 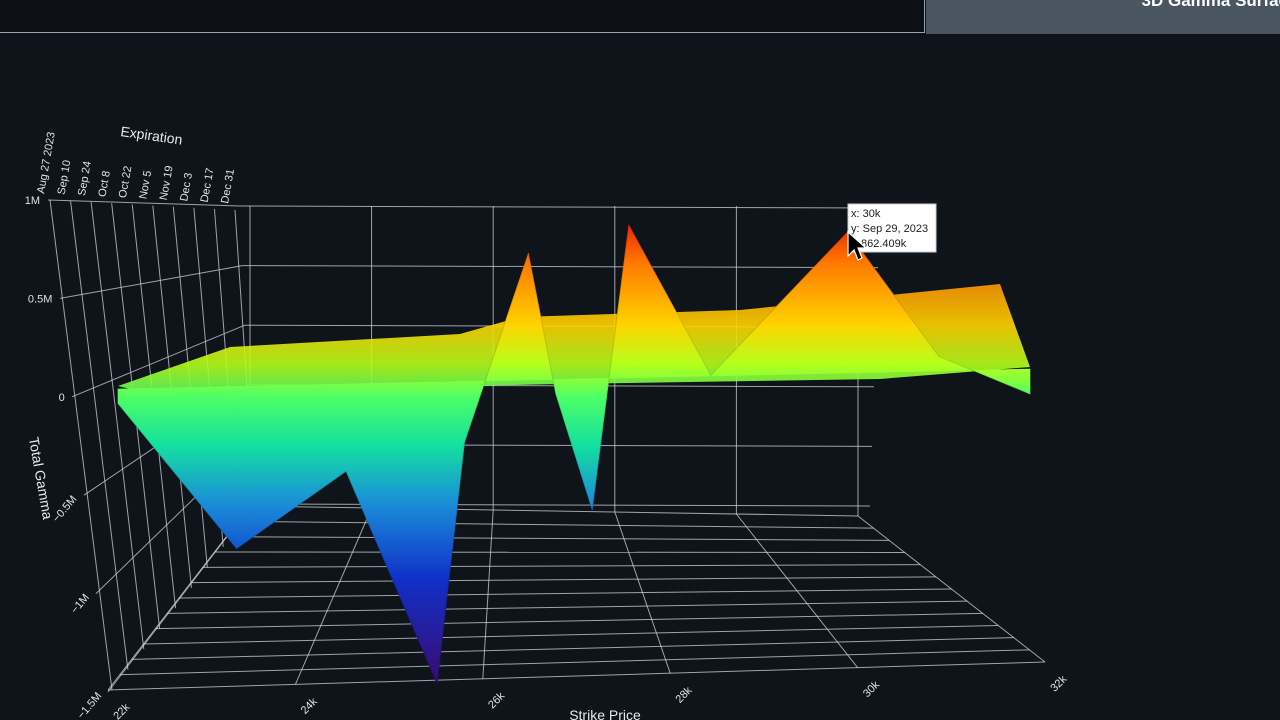 What do you see at coordinates (1210, 5) in the screenshot?
I see `panel-title: 3D Gamma Surfac` at bounding box center [1210, 5].